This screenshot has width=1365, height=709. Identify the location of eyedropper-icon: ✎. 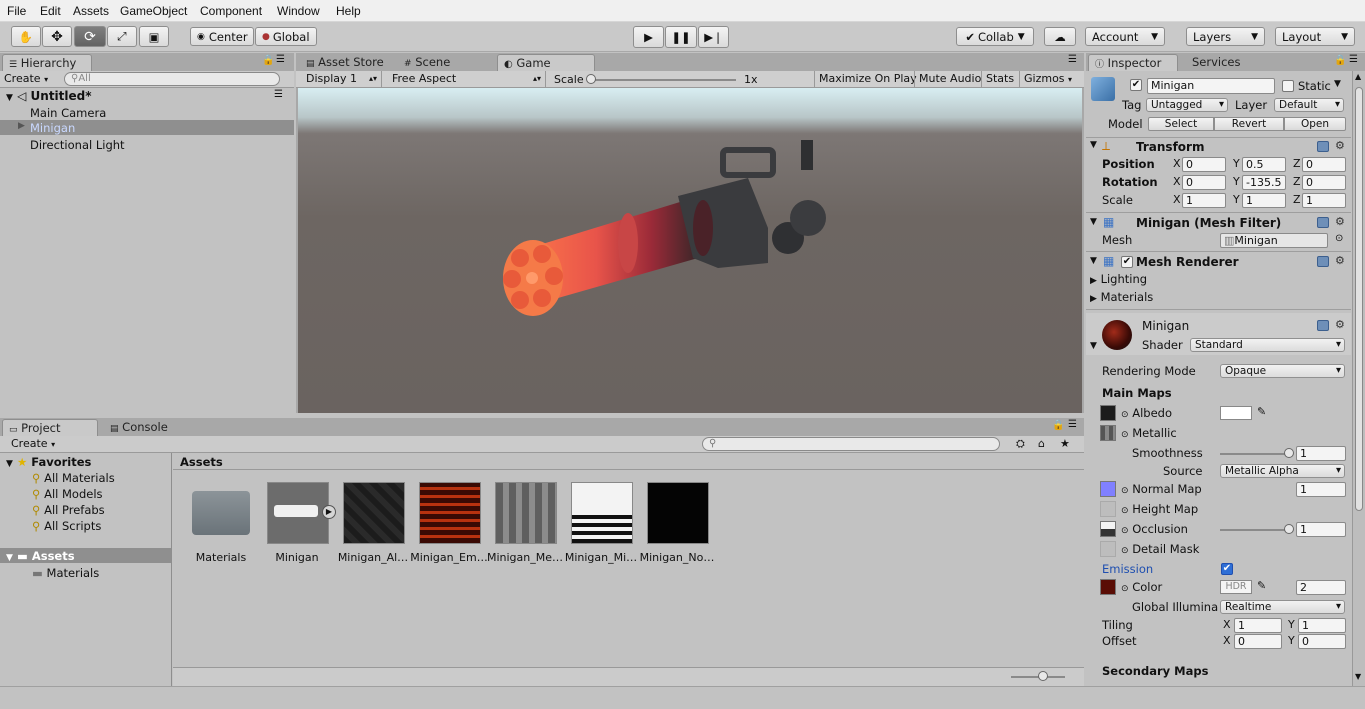
(1261, 585).